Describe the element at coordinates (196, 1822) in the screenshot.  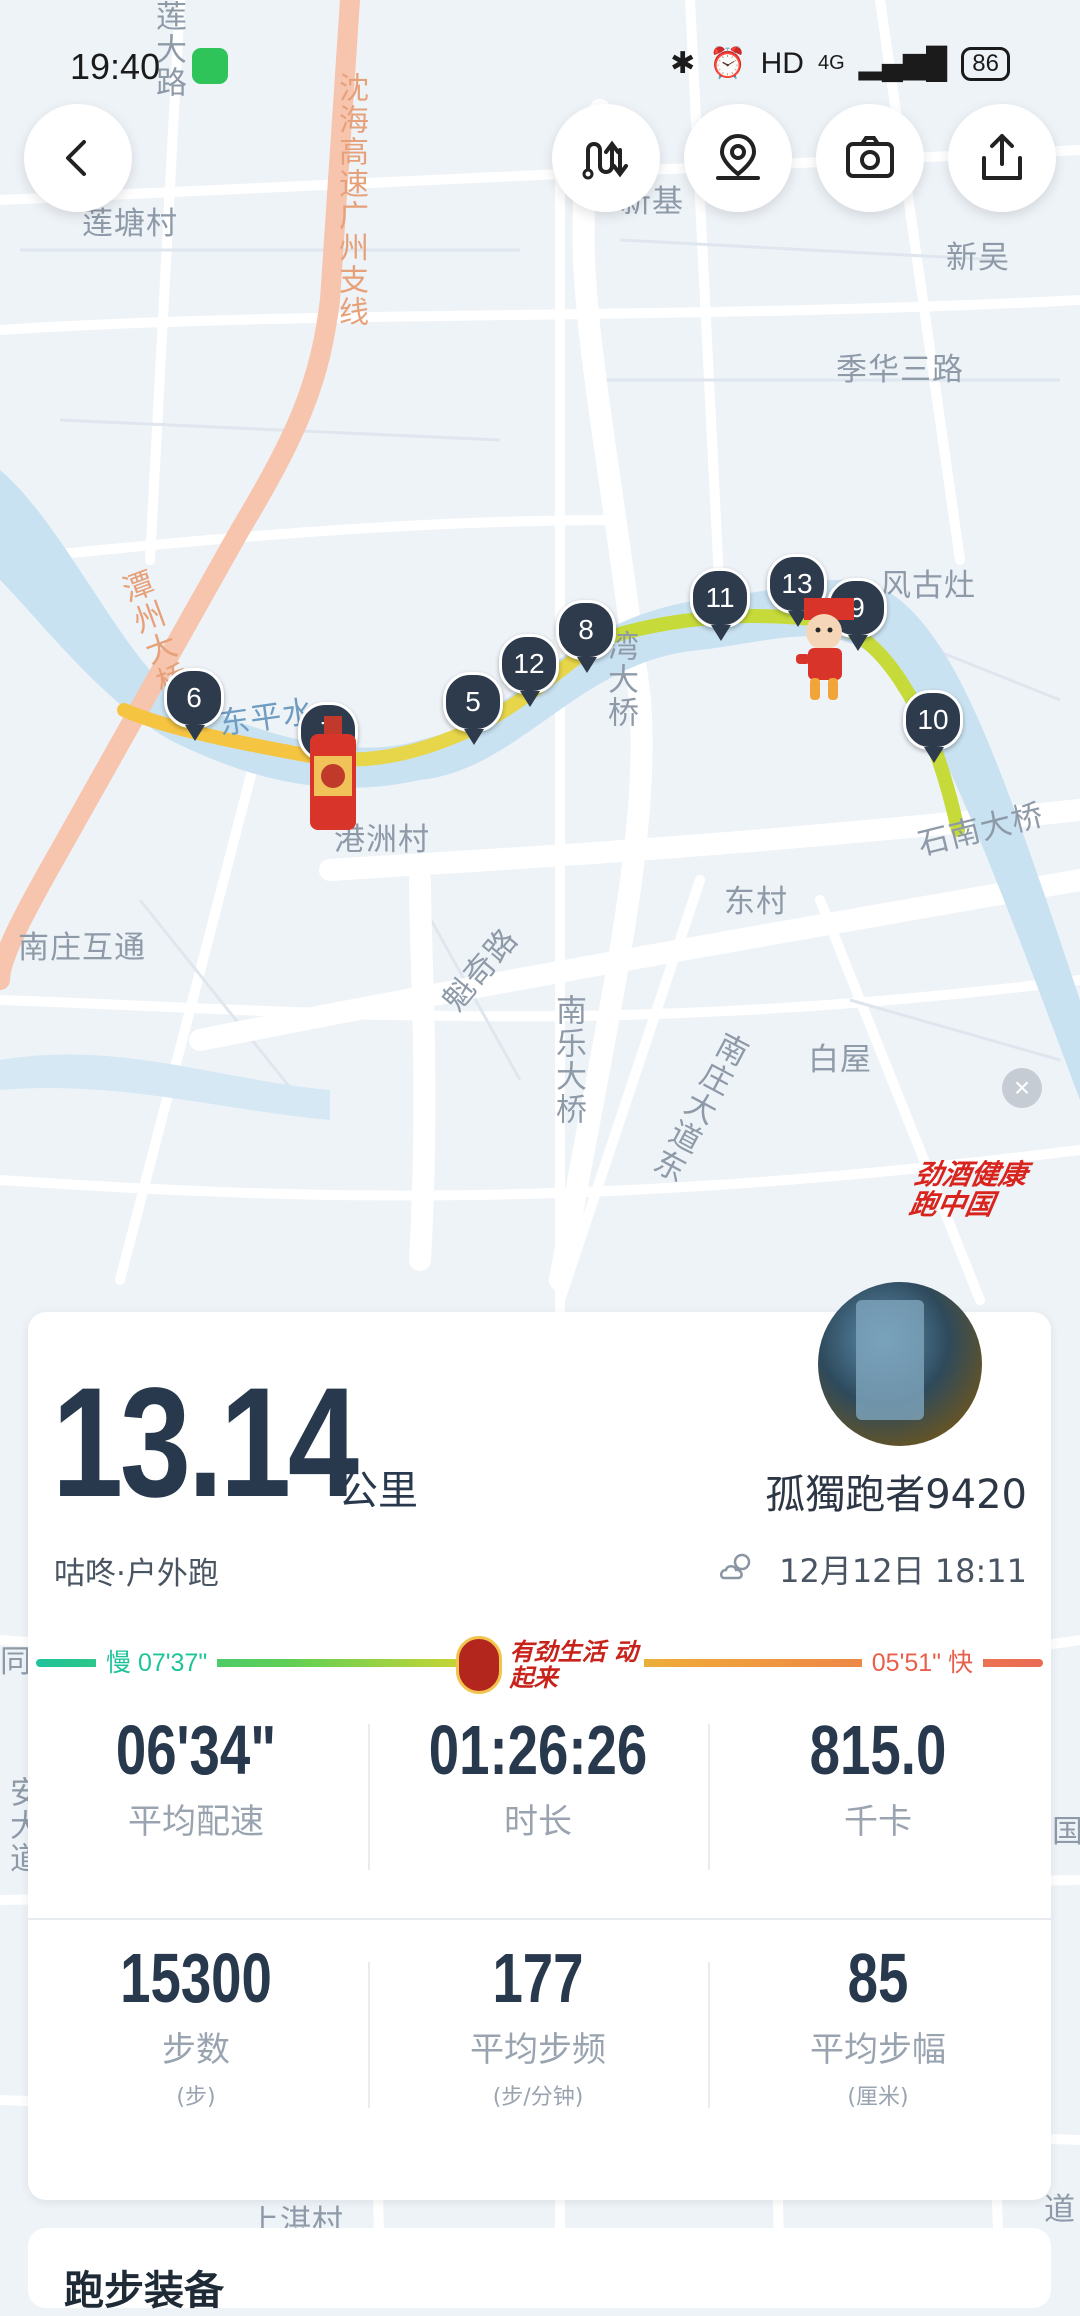
I see `stat-avg-pace-label: 平均配速` at that location.